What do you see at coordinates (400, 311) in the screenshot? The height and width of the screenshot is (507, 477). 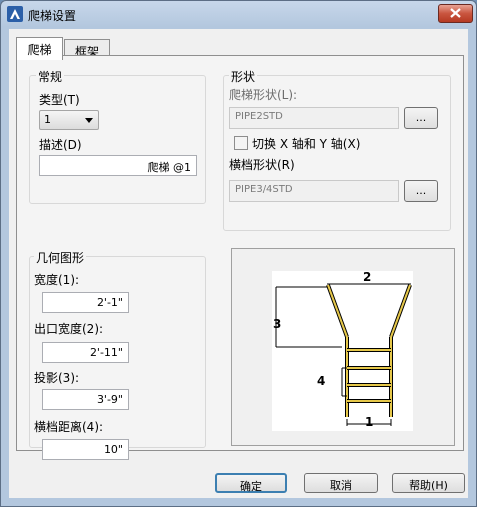 I see `right-rail` at bounding box center [400, 311].